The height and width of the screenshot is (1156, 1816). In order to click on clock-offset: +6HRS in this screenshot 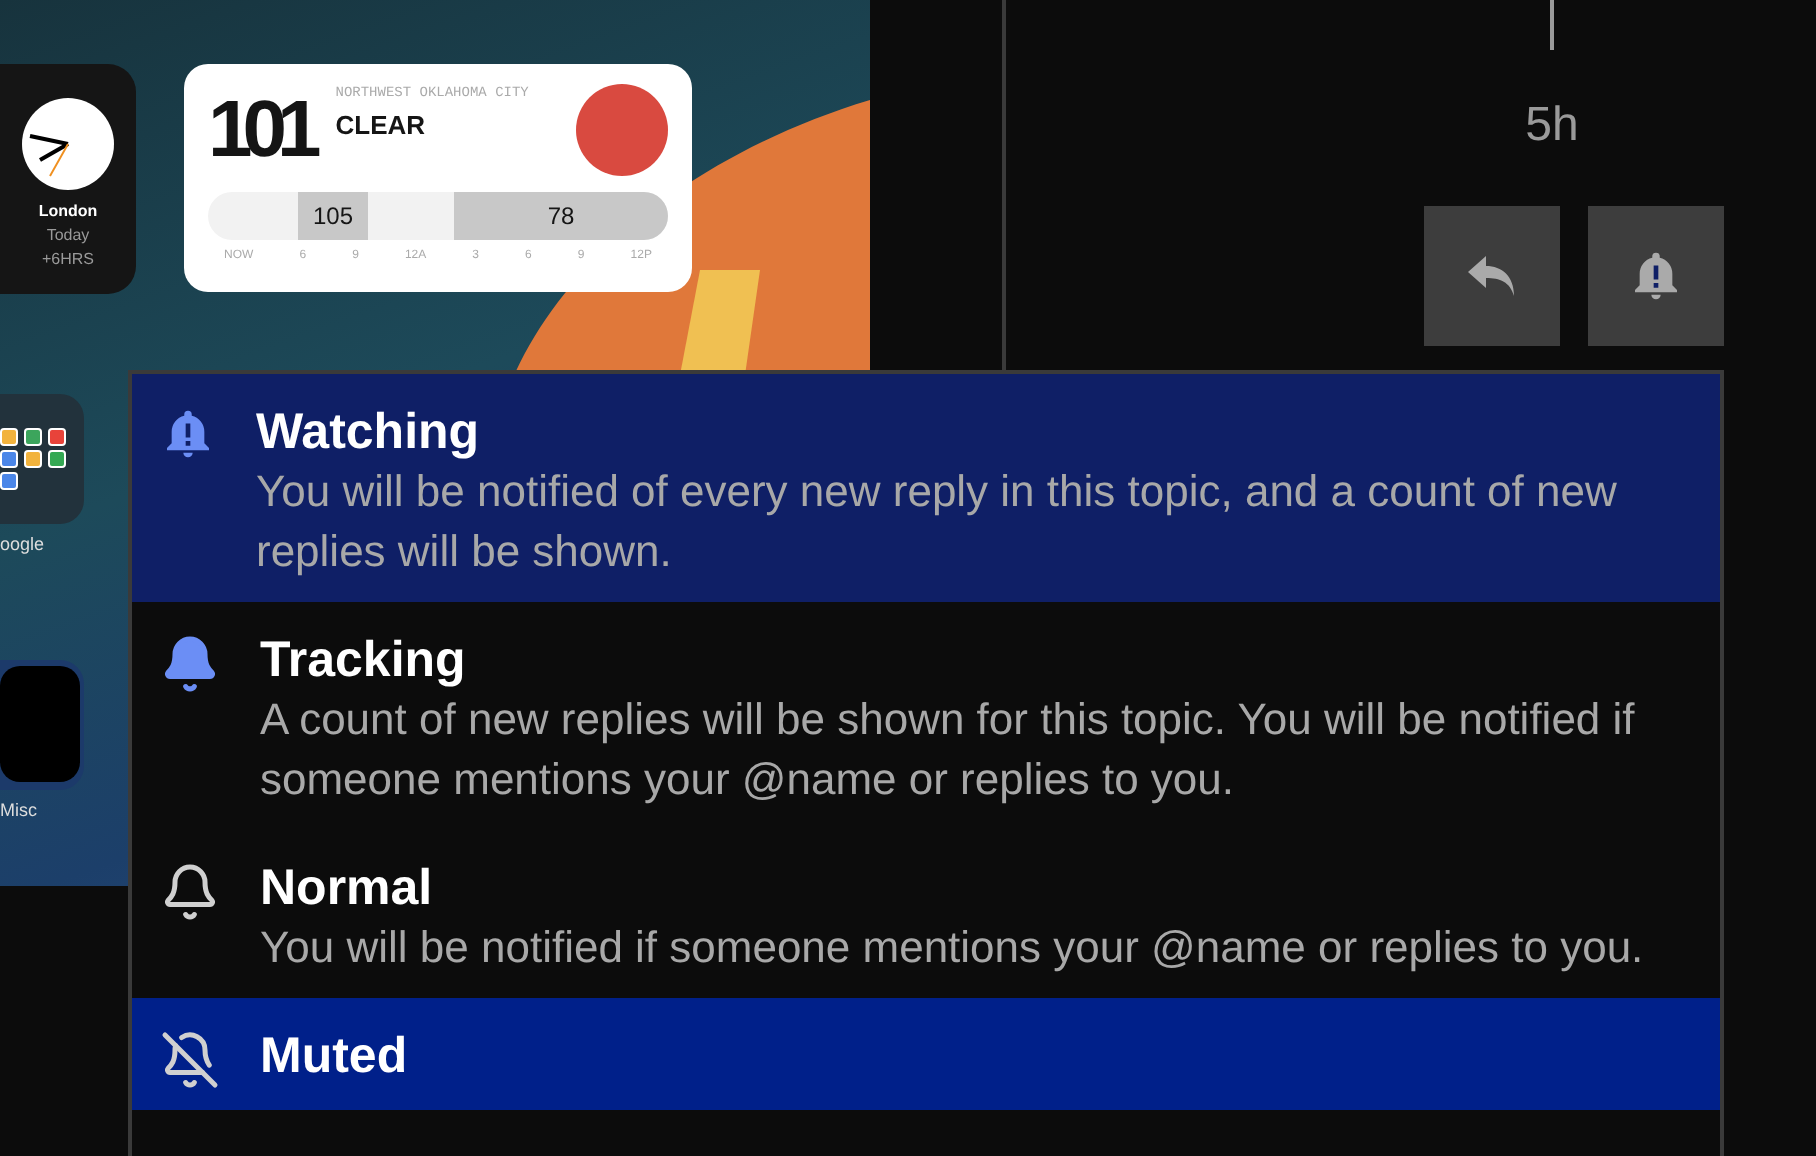, I will do `click(67, 260)`.